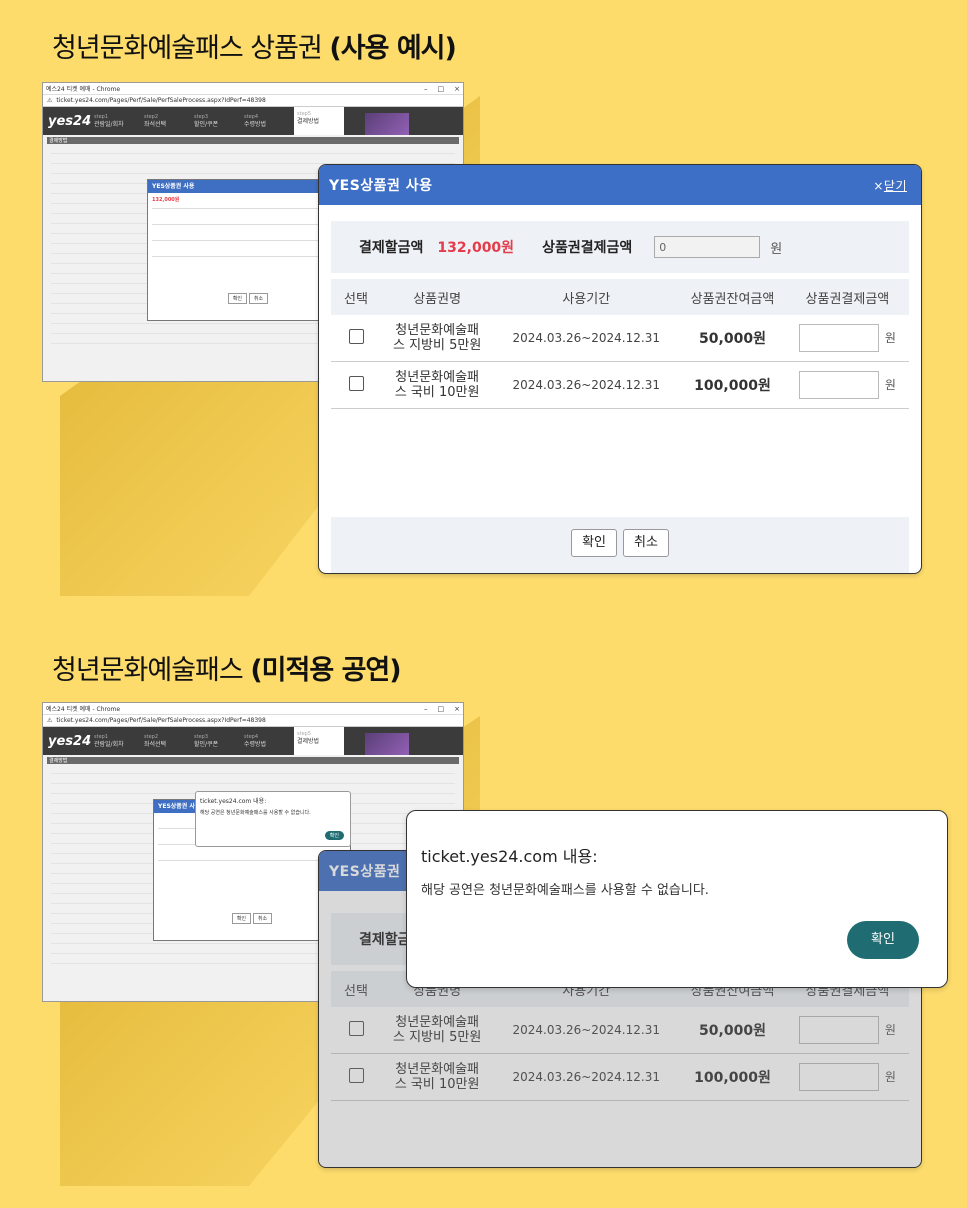  What do you see at coordinates (646, 543) in the screenshot?
I see `cancel-button: 취소` at bounding box center [646, 543].